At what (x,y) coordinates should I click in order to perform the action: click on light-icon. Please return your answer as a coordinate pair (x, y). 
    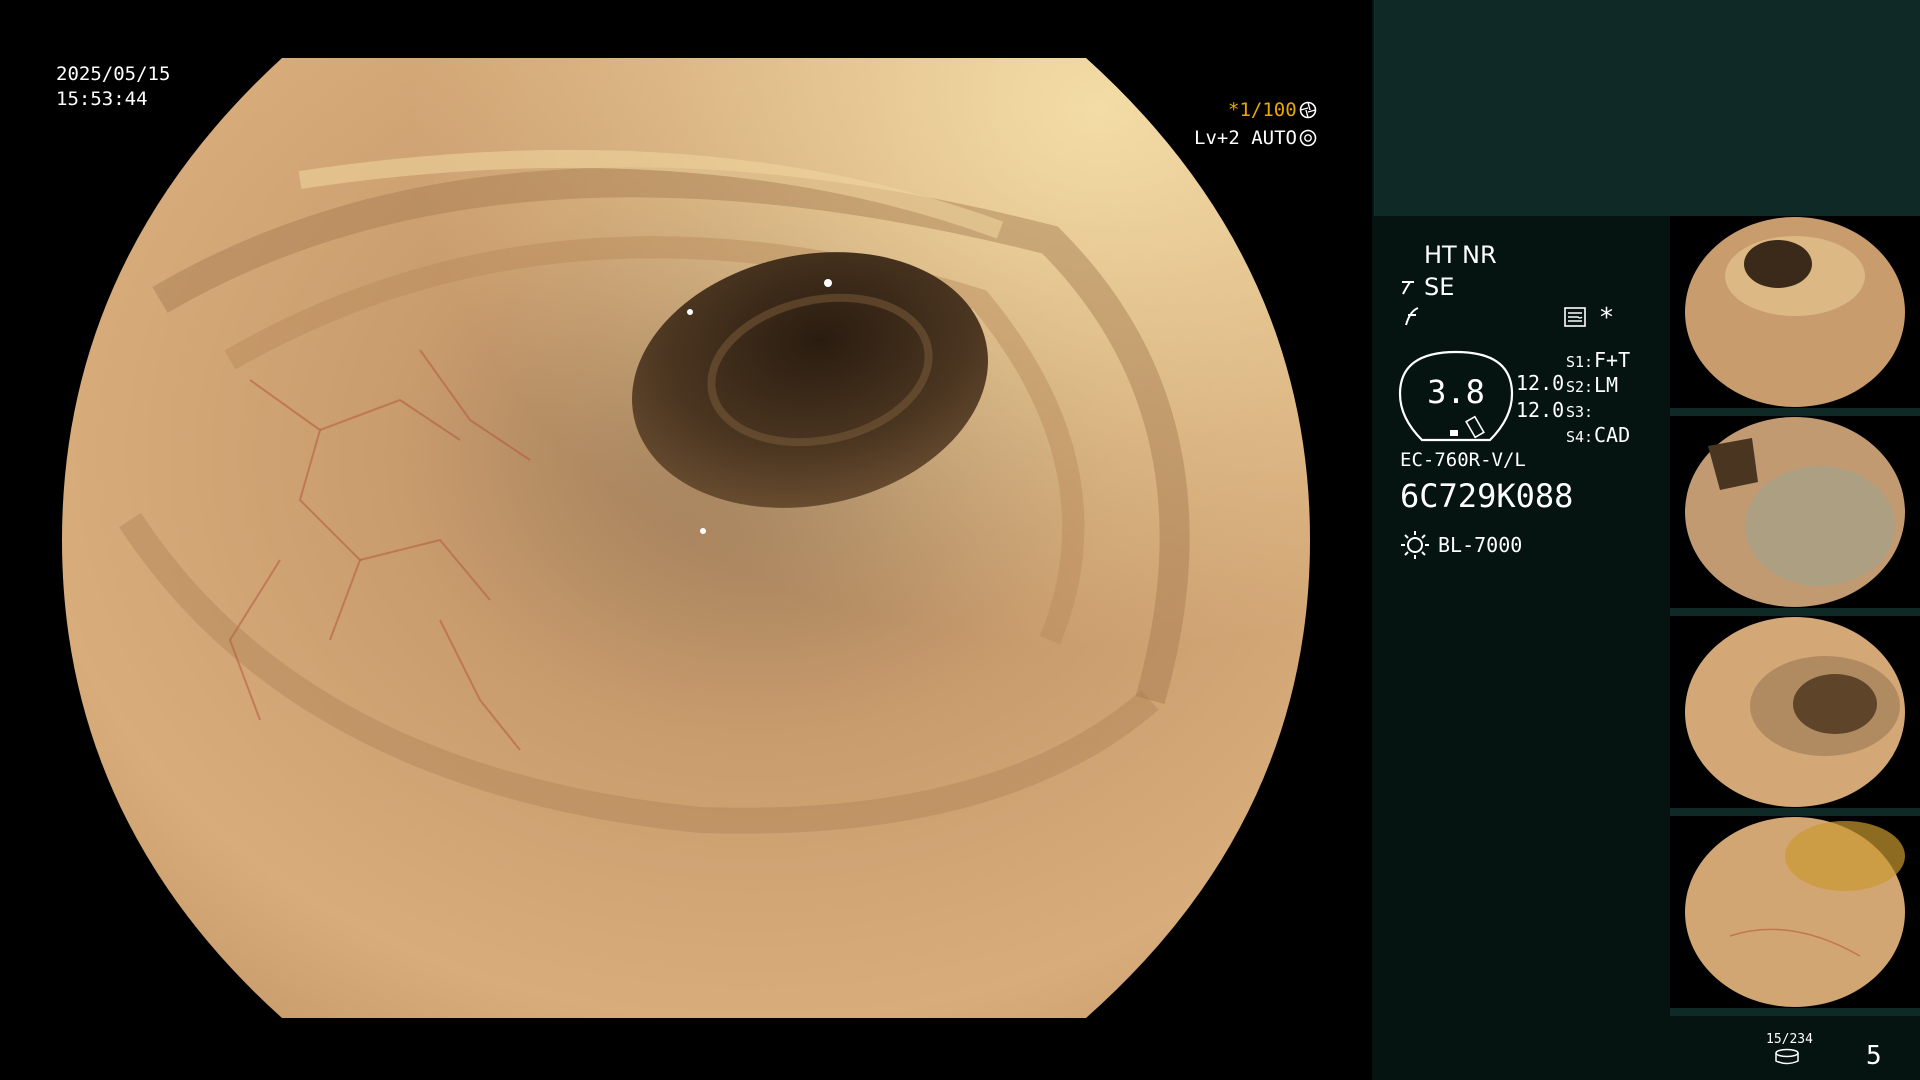
    Looking at the image, I should click on (1415, 545).